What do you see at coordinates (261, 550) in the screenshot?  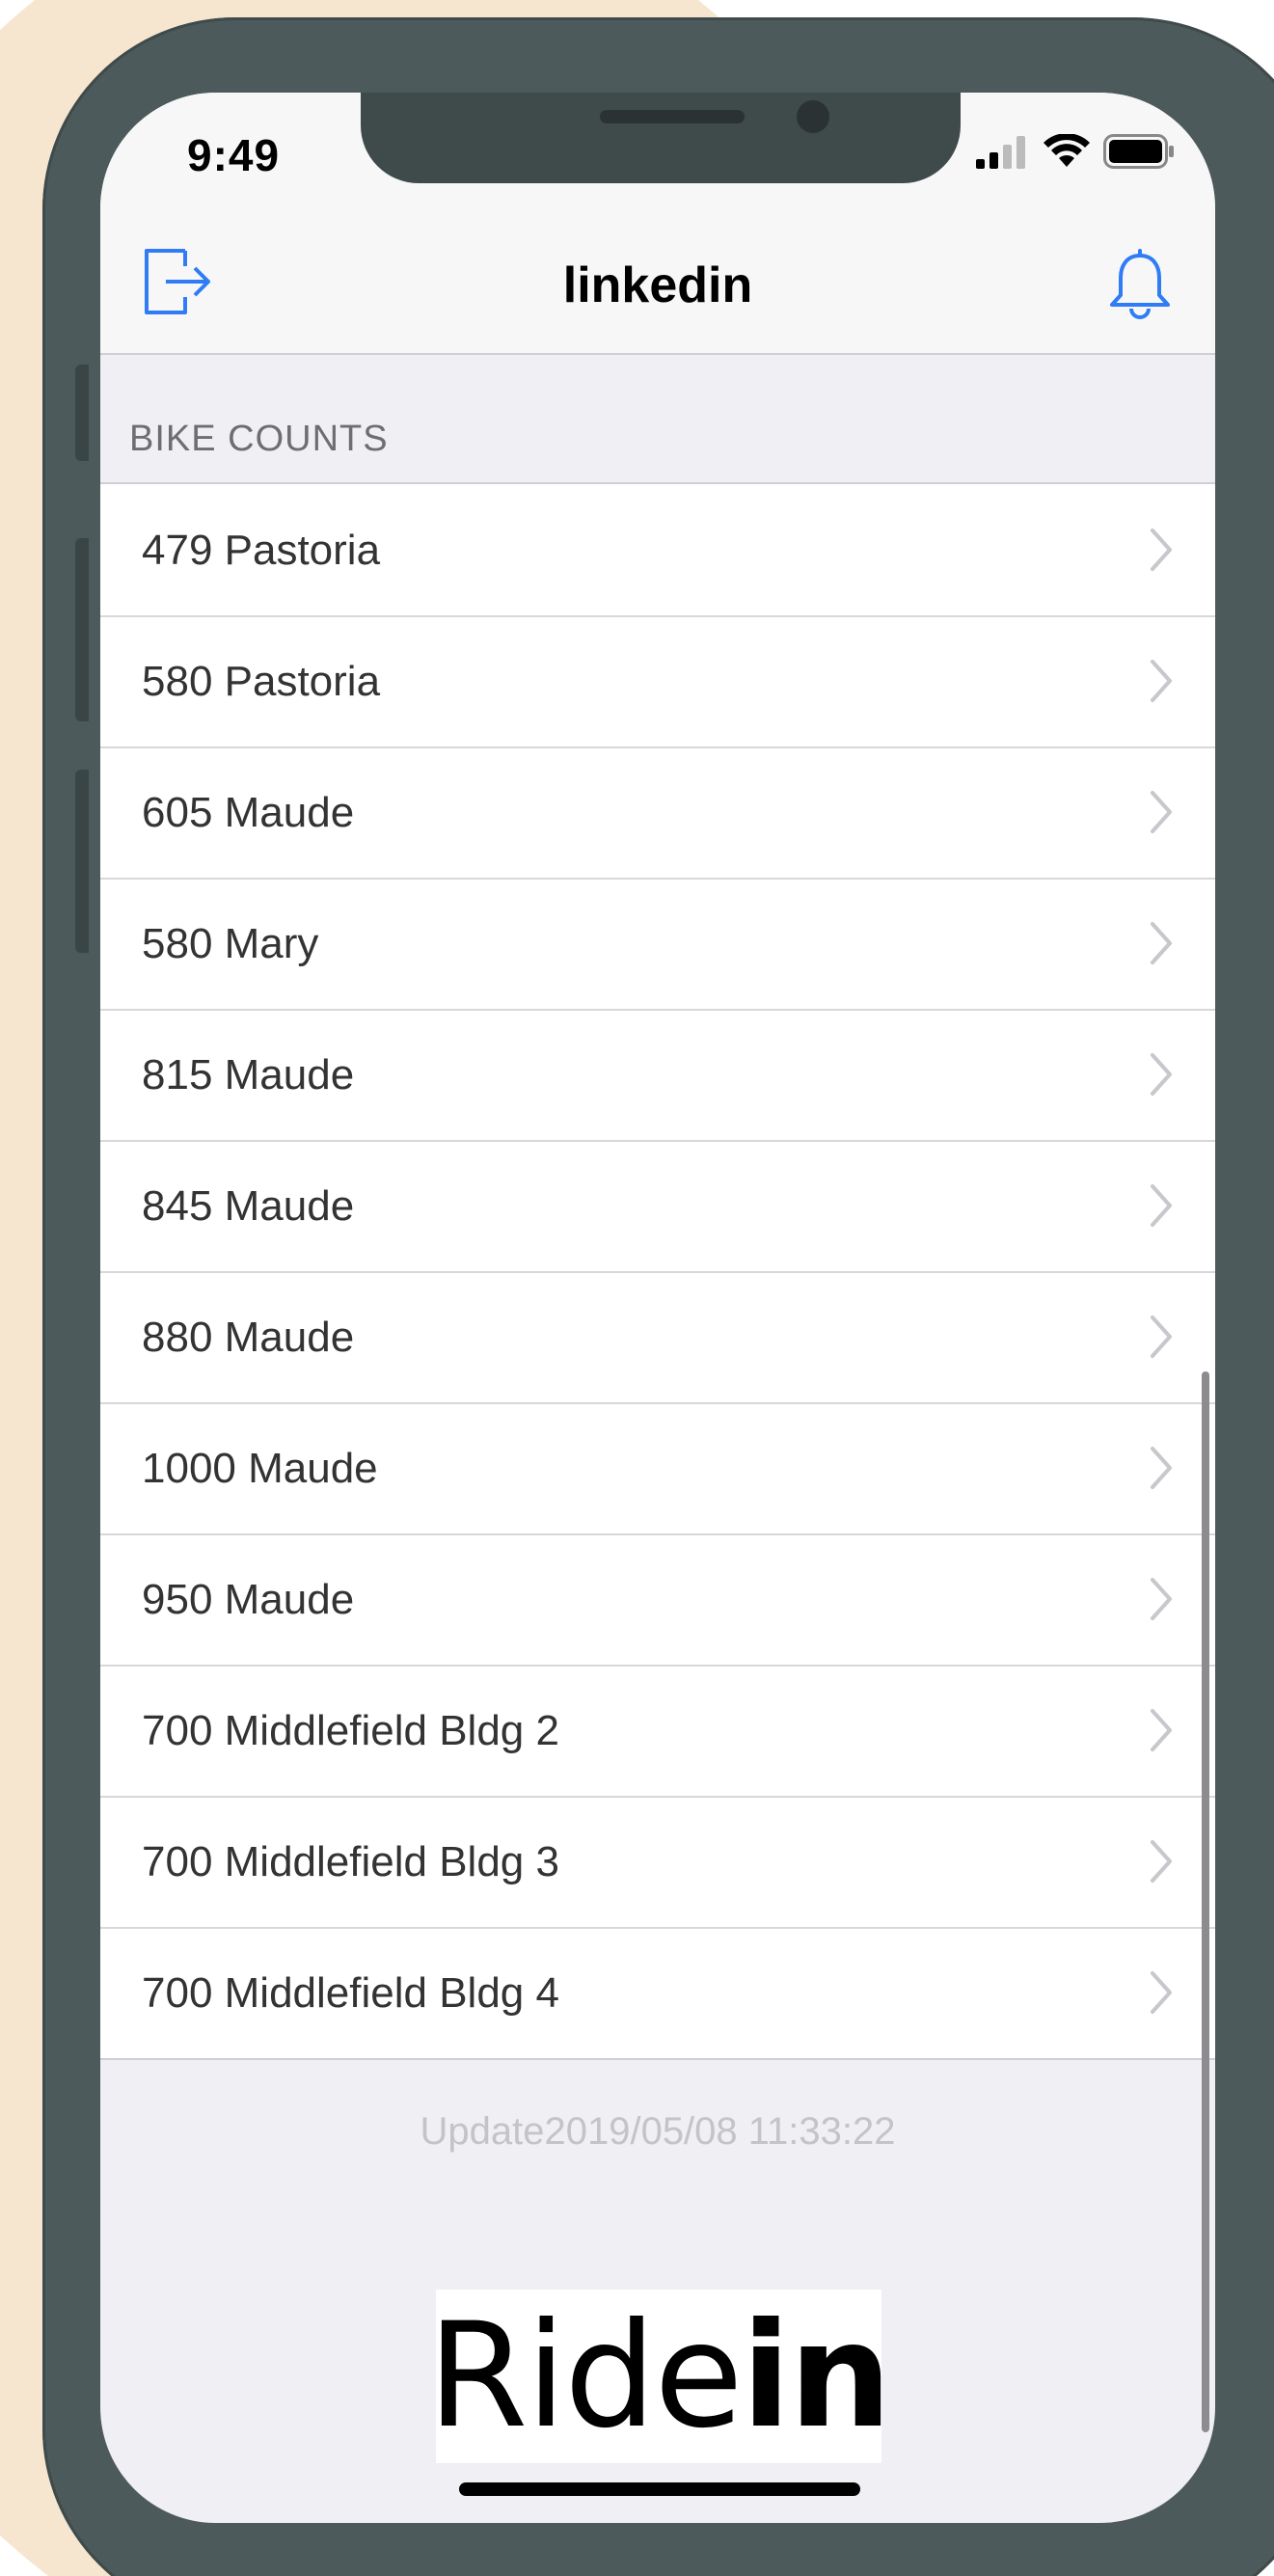 I see `list-item-label: 479 Pastoria` at bounding box center [261, 550].